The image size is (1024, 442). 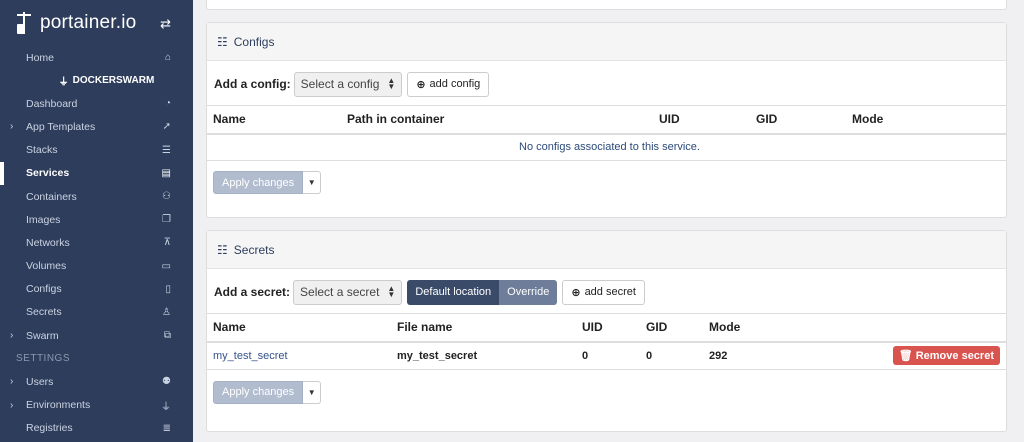 I want to click on table-row: No configs associated to this service., so click(x=606, y=147).